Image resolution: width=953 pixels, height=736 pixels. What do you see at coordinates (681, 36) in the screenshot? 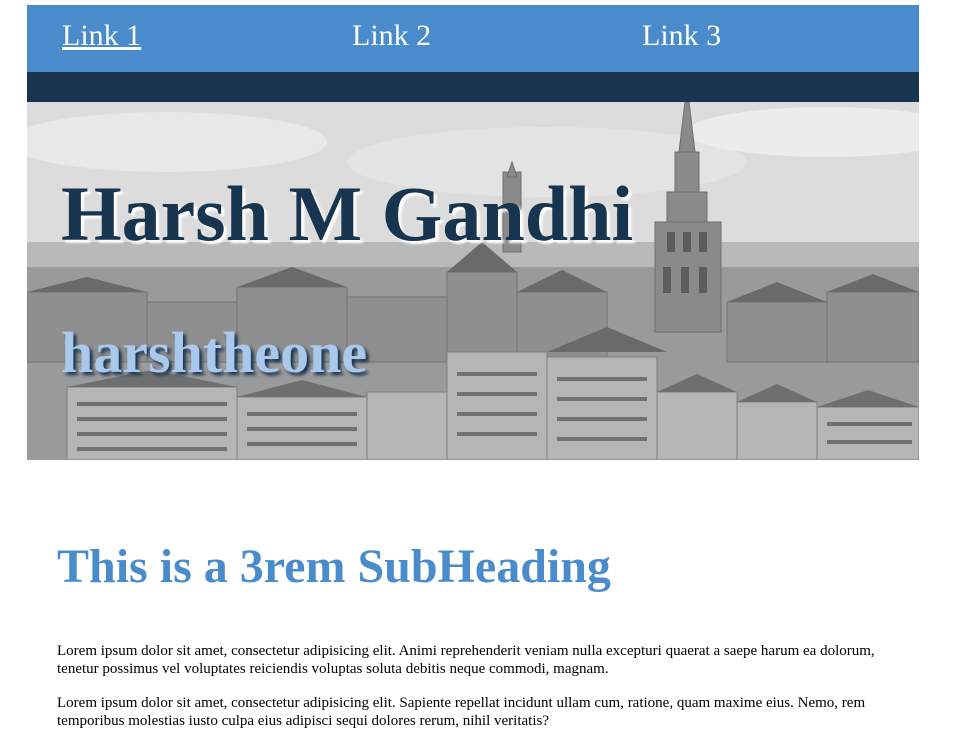
I see `nav-link-3: Link 3` at bounding box center [681, 36].